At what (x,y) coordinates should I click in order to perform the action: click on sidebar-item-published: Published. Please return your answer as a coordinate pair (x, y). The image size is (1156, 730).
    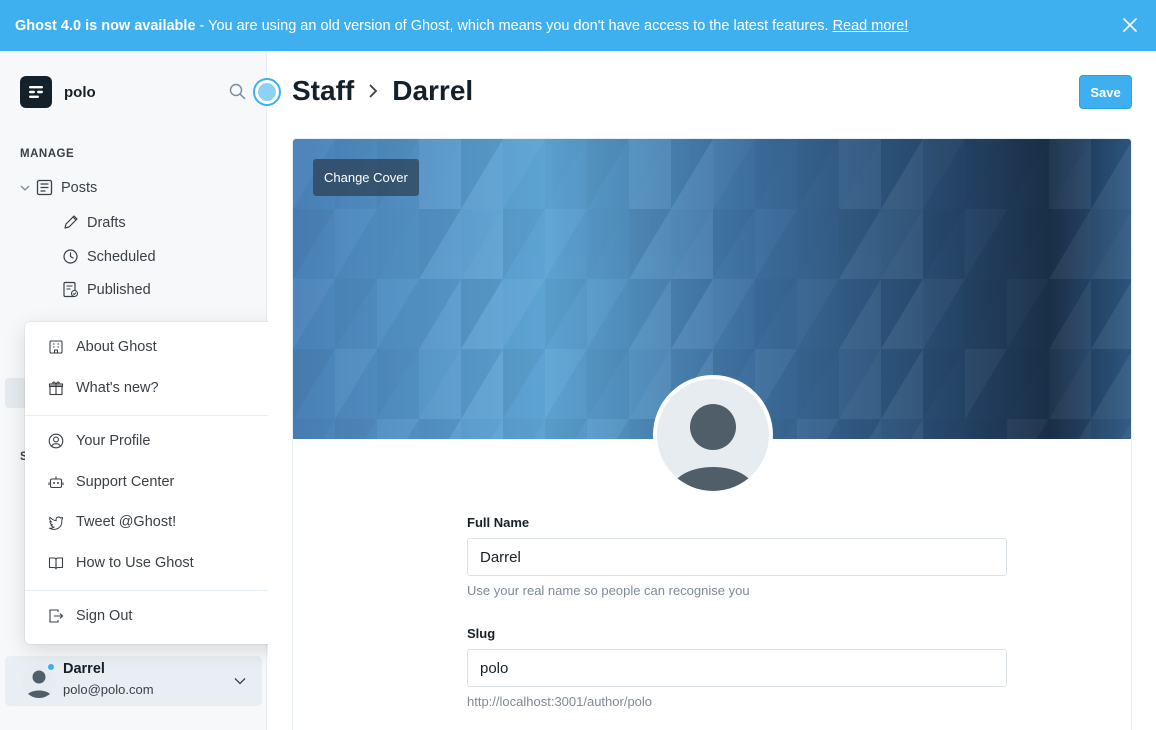
    Looking at the image, I should click on (106, 289).